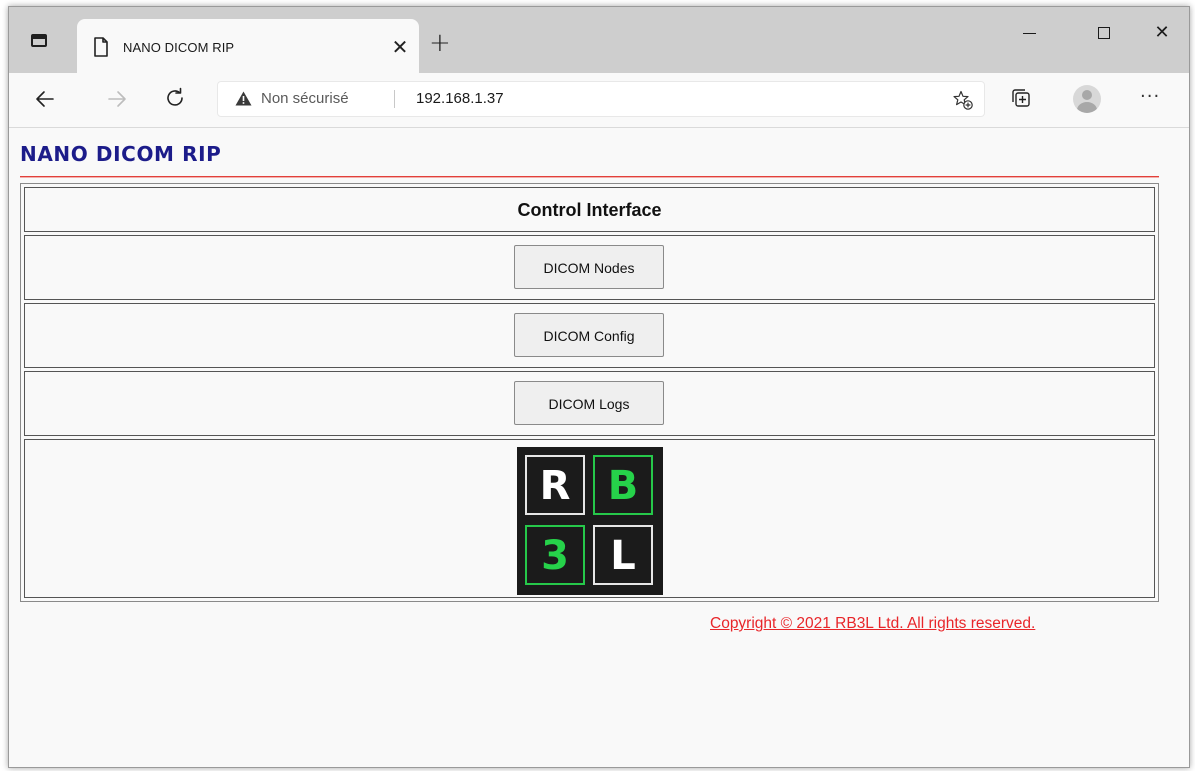 The height and width of the screenshot is (771, 1195). I want to click on close-window-button: ✕, so click(1162, 33).